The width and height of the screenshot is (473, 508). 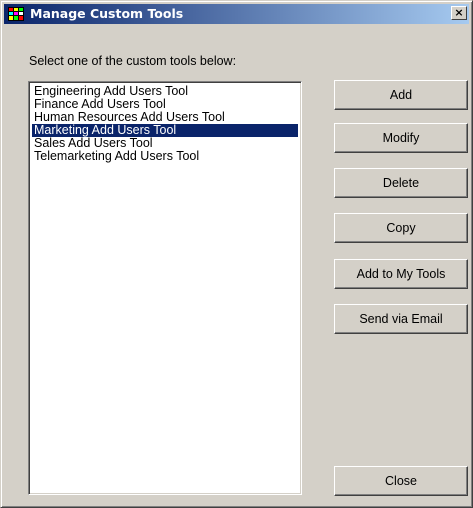 What do you see at coordinates (401, 183) in the screenshot?
I see `delete-button: Delete` at bounding box center [401, 183].